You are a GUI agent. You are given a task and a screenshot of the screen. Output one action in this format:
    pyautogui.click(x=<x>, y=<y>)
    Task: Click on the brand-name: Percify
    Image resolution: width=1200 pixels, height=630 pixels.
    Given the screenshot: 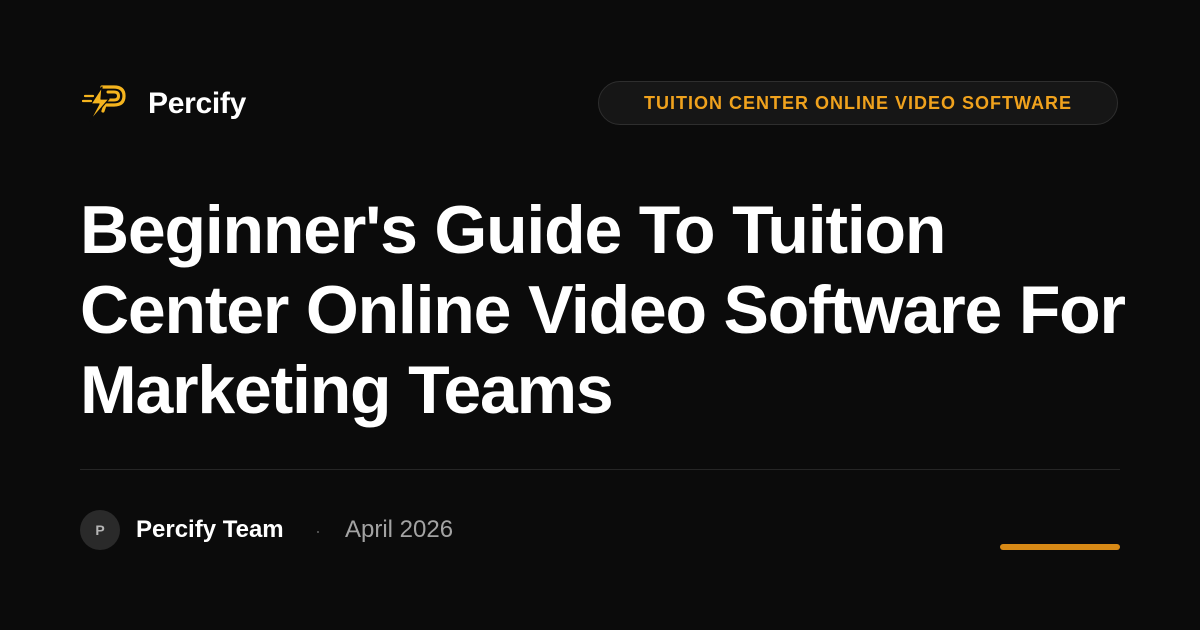 What is the action you would take?
    pyautogui.click(x=197, y=103)
    